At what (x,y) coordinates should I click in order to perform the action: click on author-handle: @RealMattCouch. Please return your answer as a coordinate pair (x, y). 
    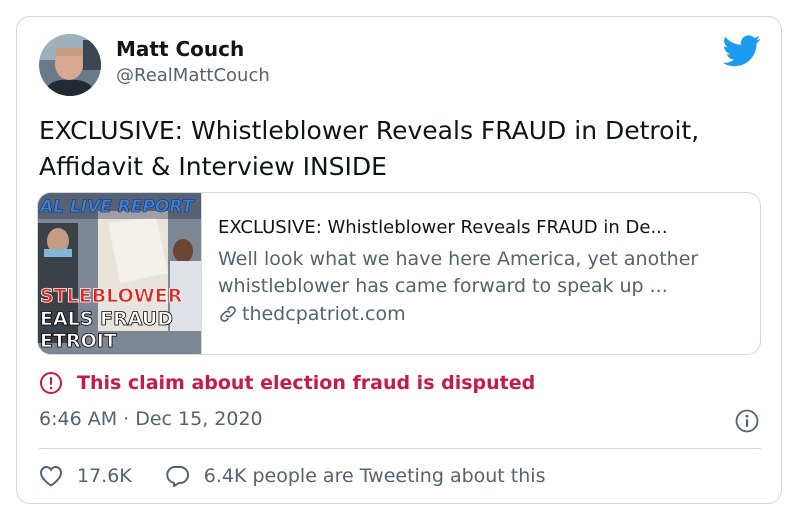
    Looking at the image, I should click on (193, 75).